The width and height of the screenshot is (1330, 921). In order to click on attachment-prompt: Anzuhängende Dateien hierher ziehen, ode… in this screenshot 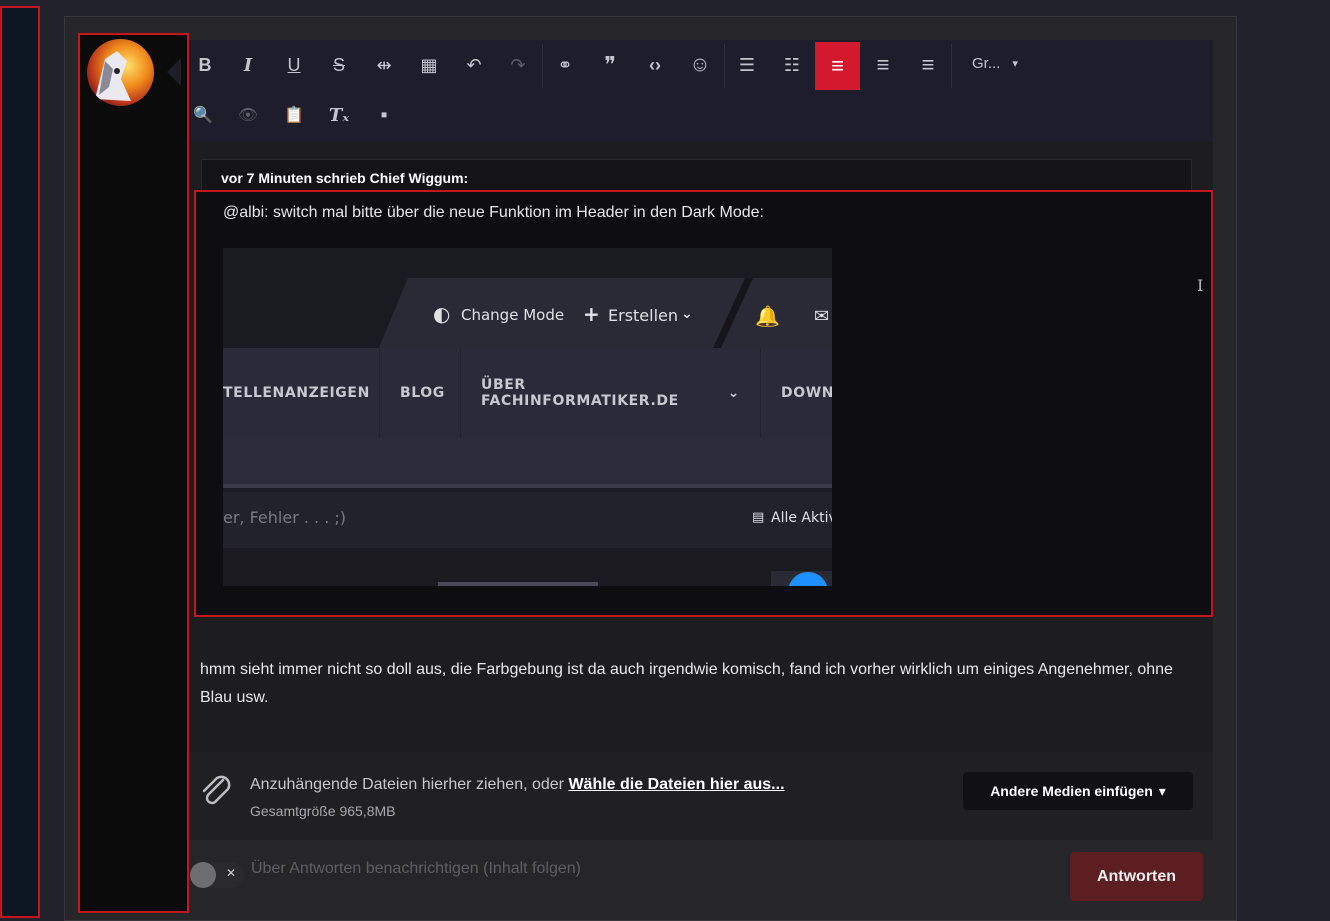, I will do `click(517, 785)`.